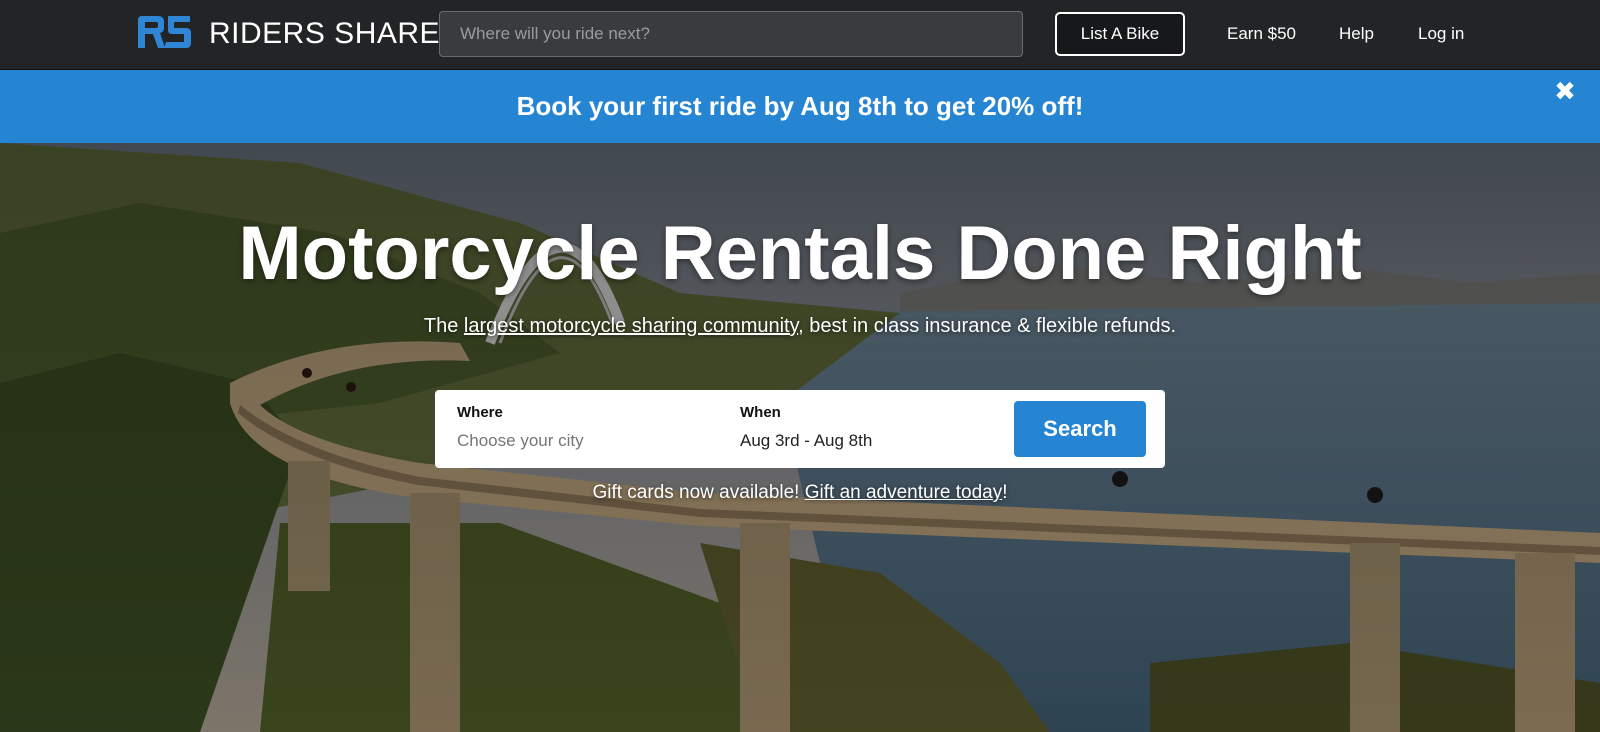  What do you see at coordinates (698, 492) in the screenshot?
I see `gift-prefix: Gift cards now available!` at bounding box center [698, 492].